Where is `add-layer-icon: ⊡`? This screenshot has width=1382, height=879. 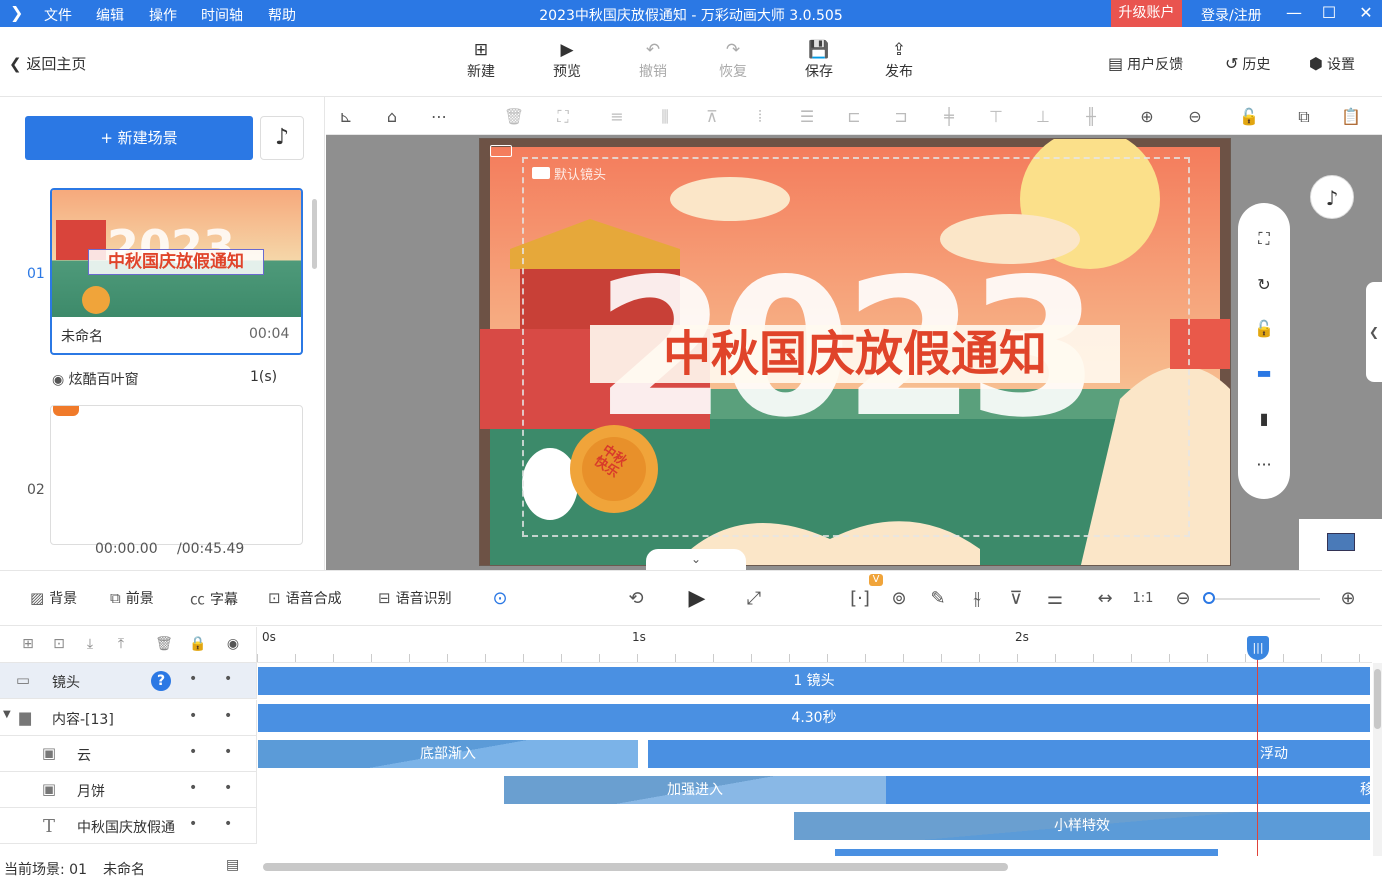 add-layer-icon: ⊡ is located at coordinates (59, 644).